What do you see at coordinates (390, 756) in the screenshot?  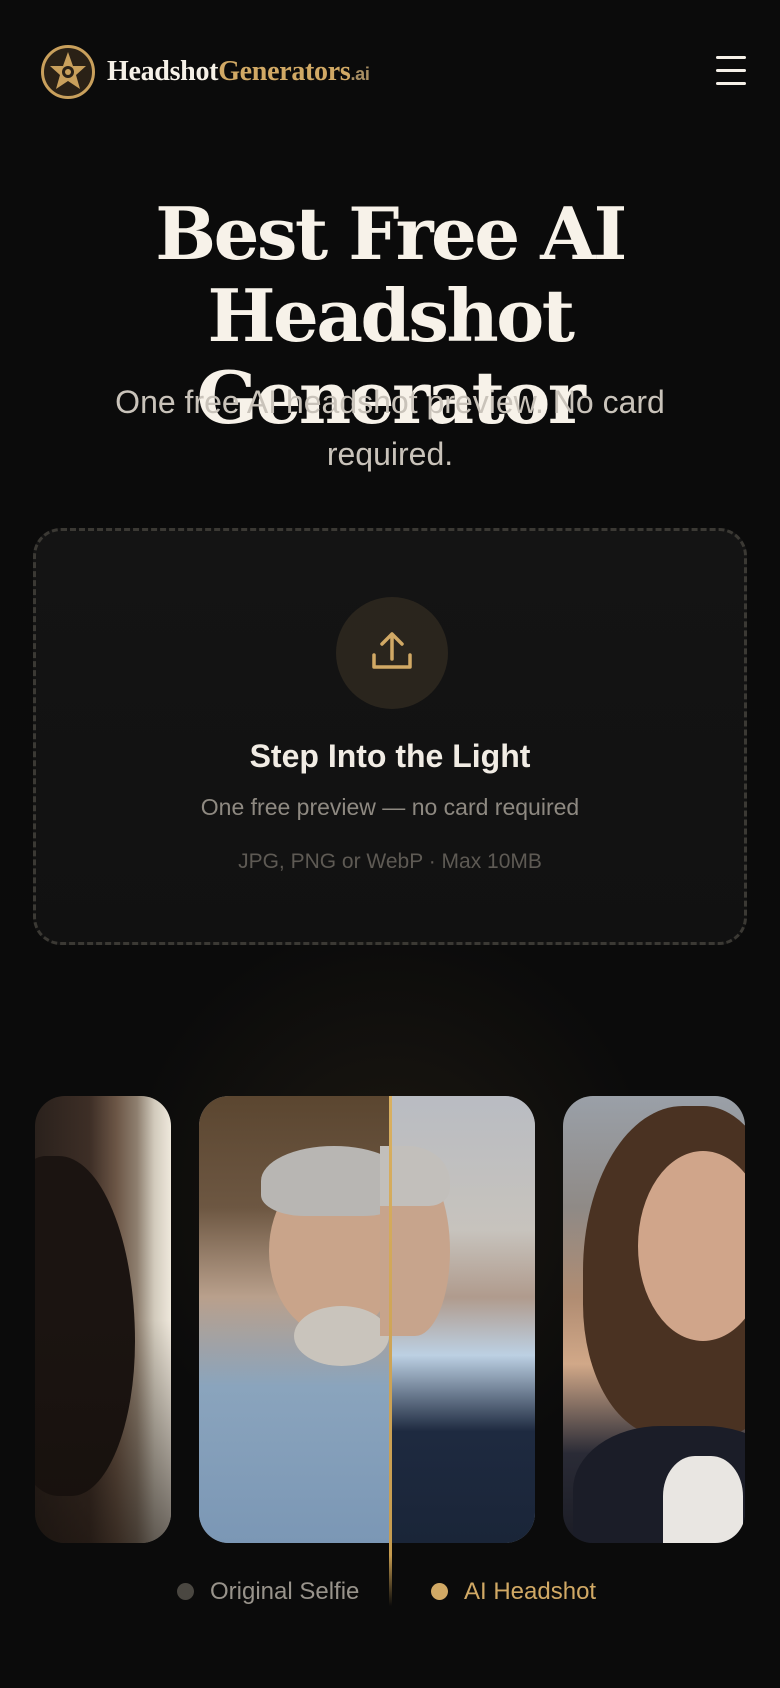 I see `upload-title: Step Into the Light` at bounding box center [390, 756].